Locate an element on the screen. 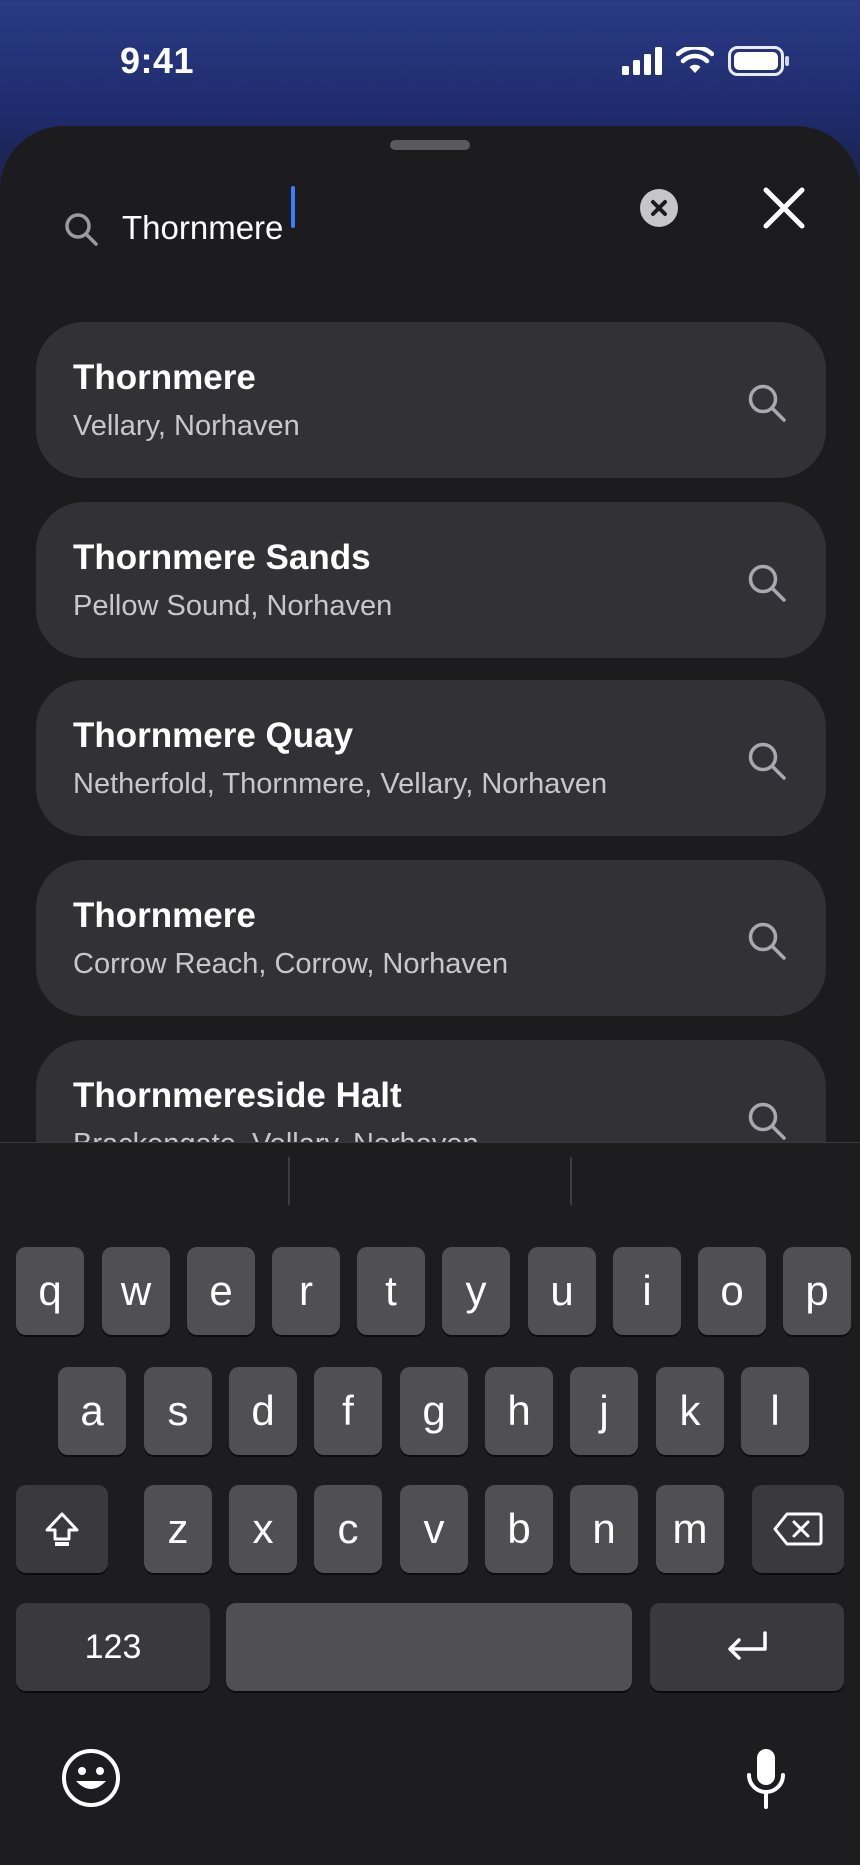 The image size is (860, 1865). search-bar is located at coordinates (371, 229).